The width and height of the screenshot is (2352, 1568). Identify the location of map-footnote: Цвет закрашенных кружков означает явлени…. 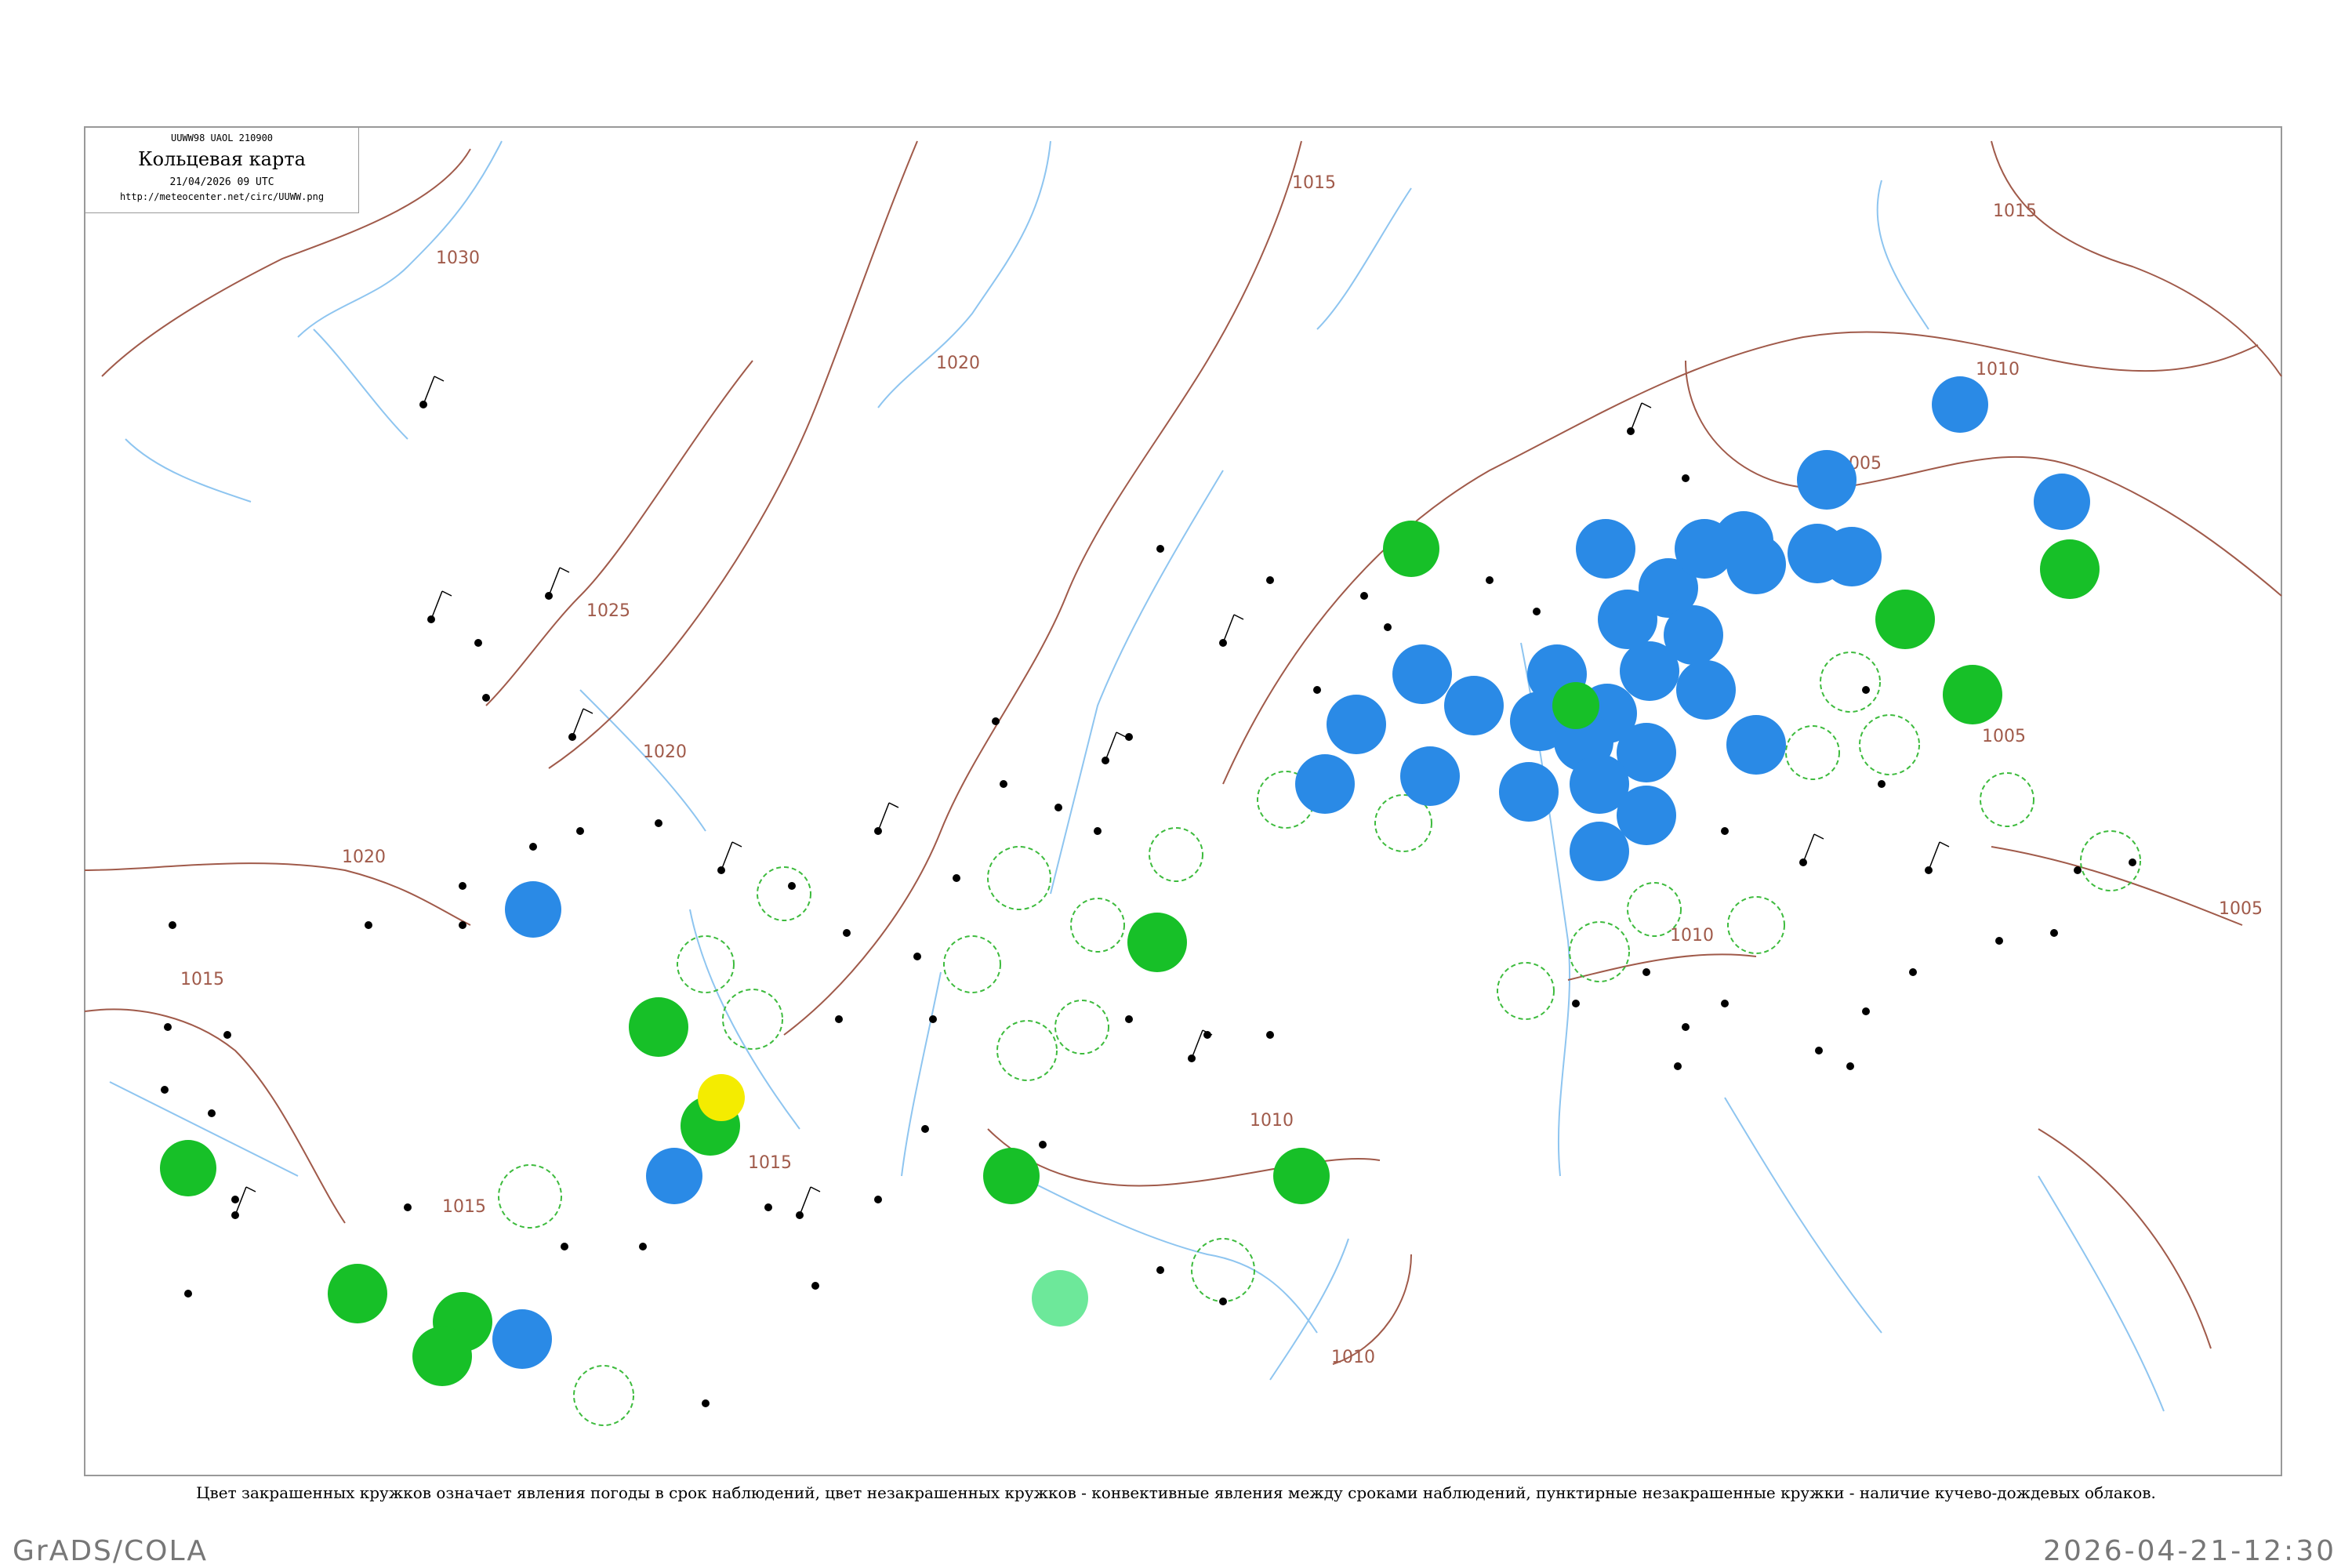
(1176, 1492).